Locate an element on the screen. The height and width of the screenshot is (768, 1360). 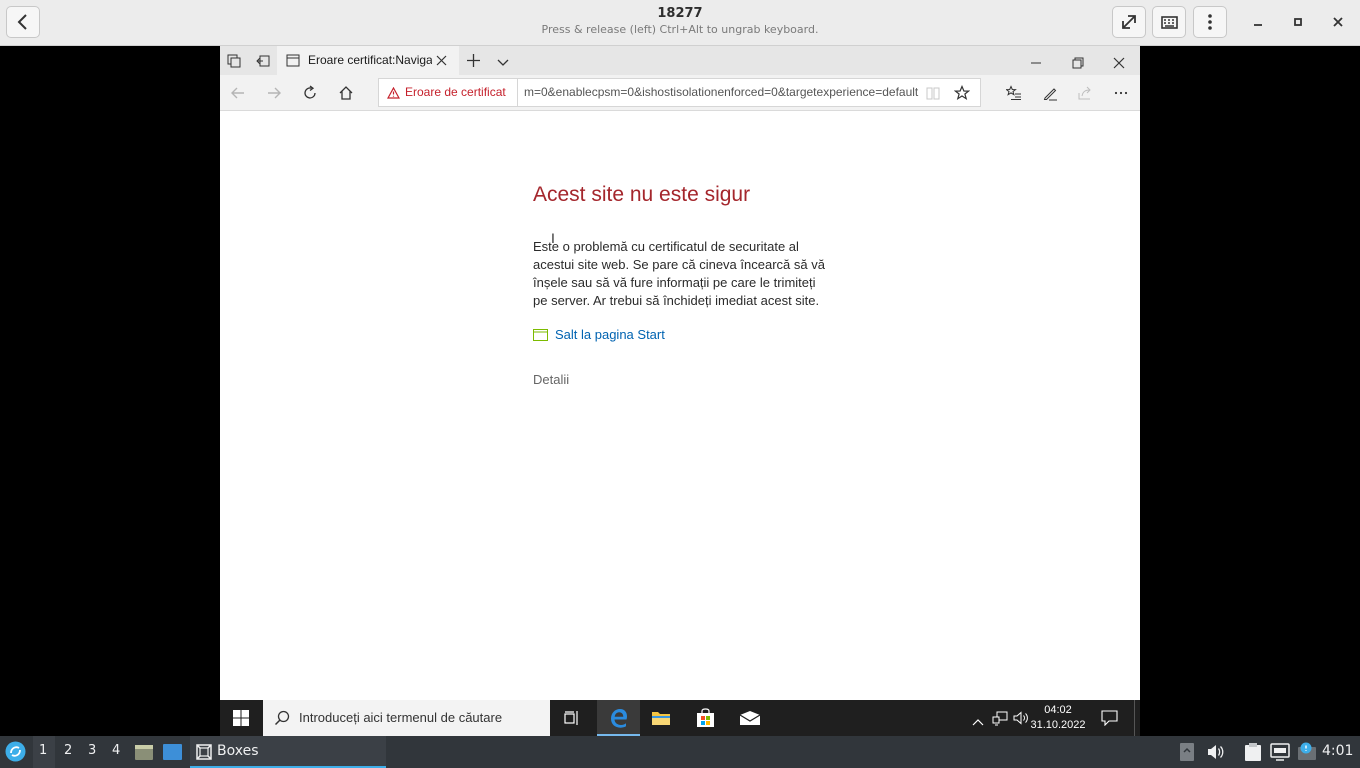
taskbar-file-explorer is located at coordinates (661, 720).